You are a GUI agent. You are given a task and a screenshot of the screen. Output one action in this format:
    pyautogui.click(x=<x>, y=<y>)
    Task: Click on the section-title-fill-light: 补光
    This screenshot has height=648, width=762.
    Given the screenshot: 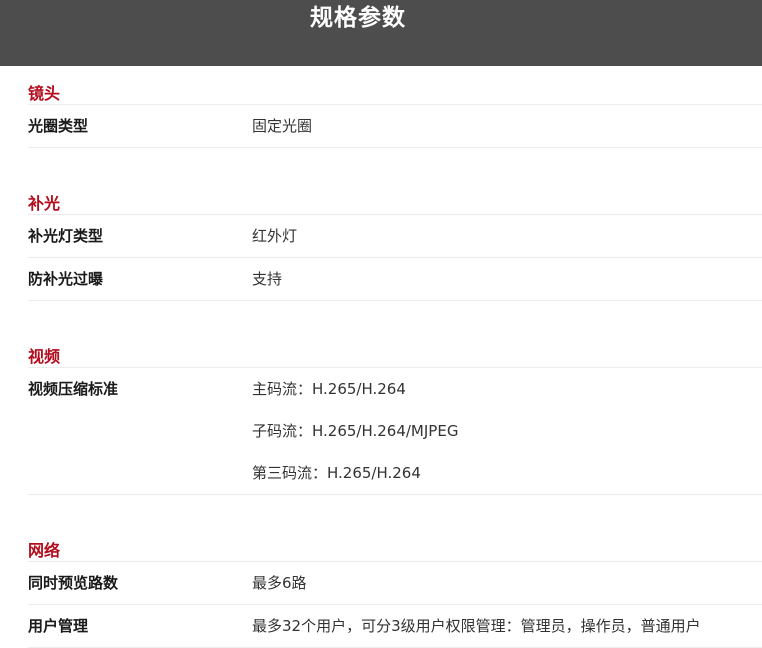 What is the action you would take?
    pyautogui.click(x=395, y=195)
    